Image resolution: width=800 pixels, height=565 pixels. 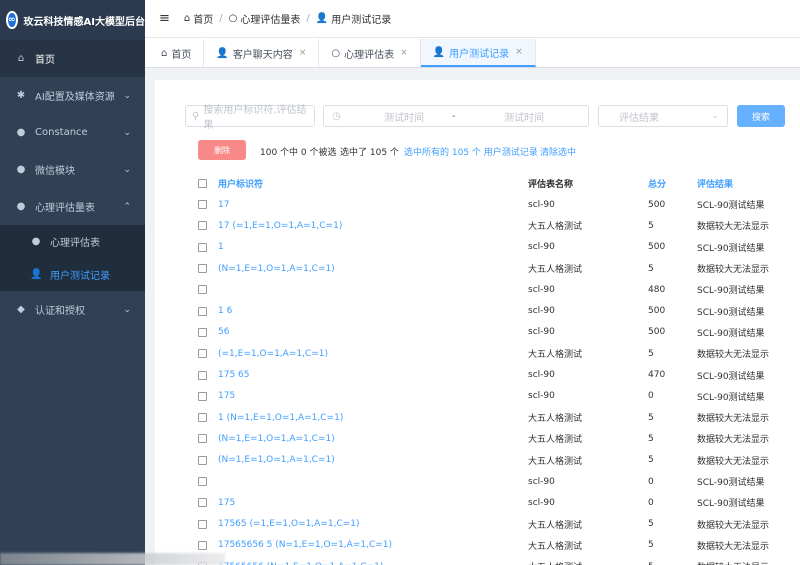 I want to click on column-header-name: 评估表名称, so click(x=551, y=184).